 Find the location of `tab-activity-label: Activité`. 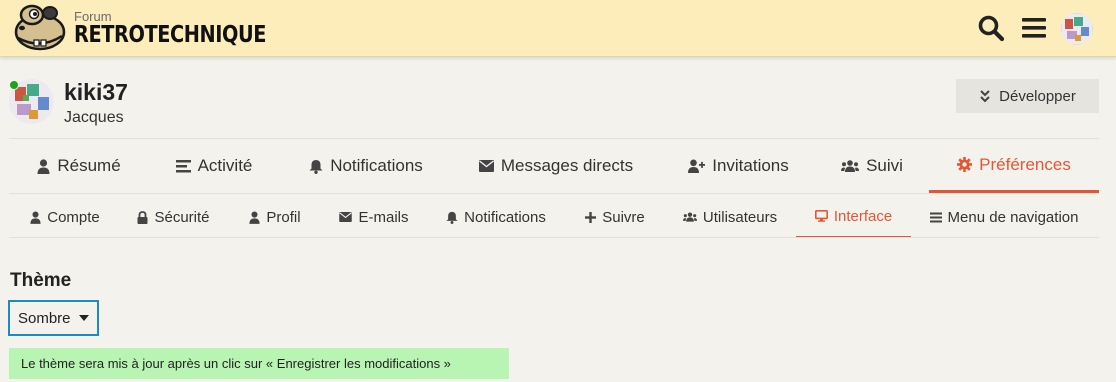

tab-activity-label: Activité is located at coordinates (225, 165).